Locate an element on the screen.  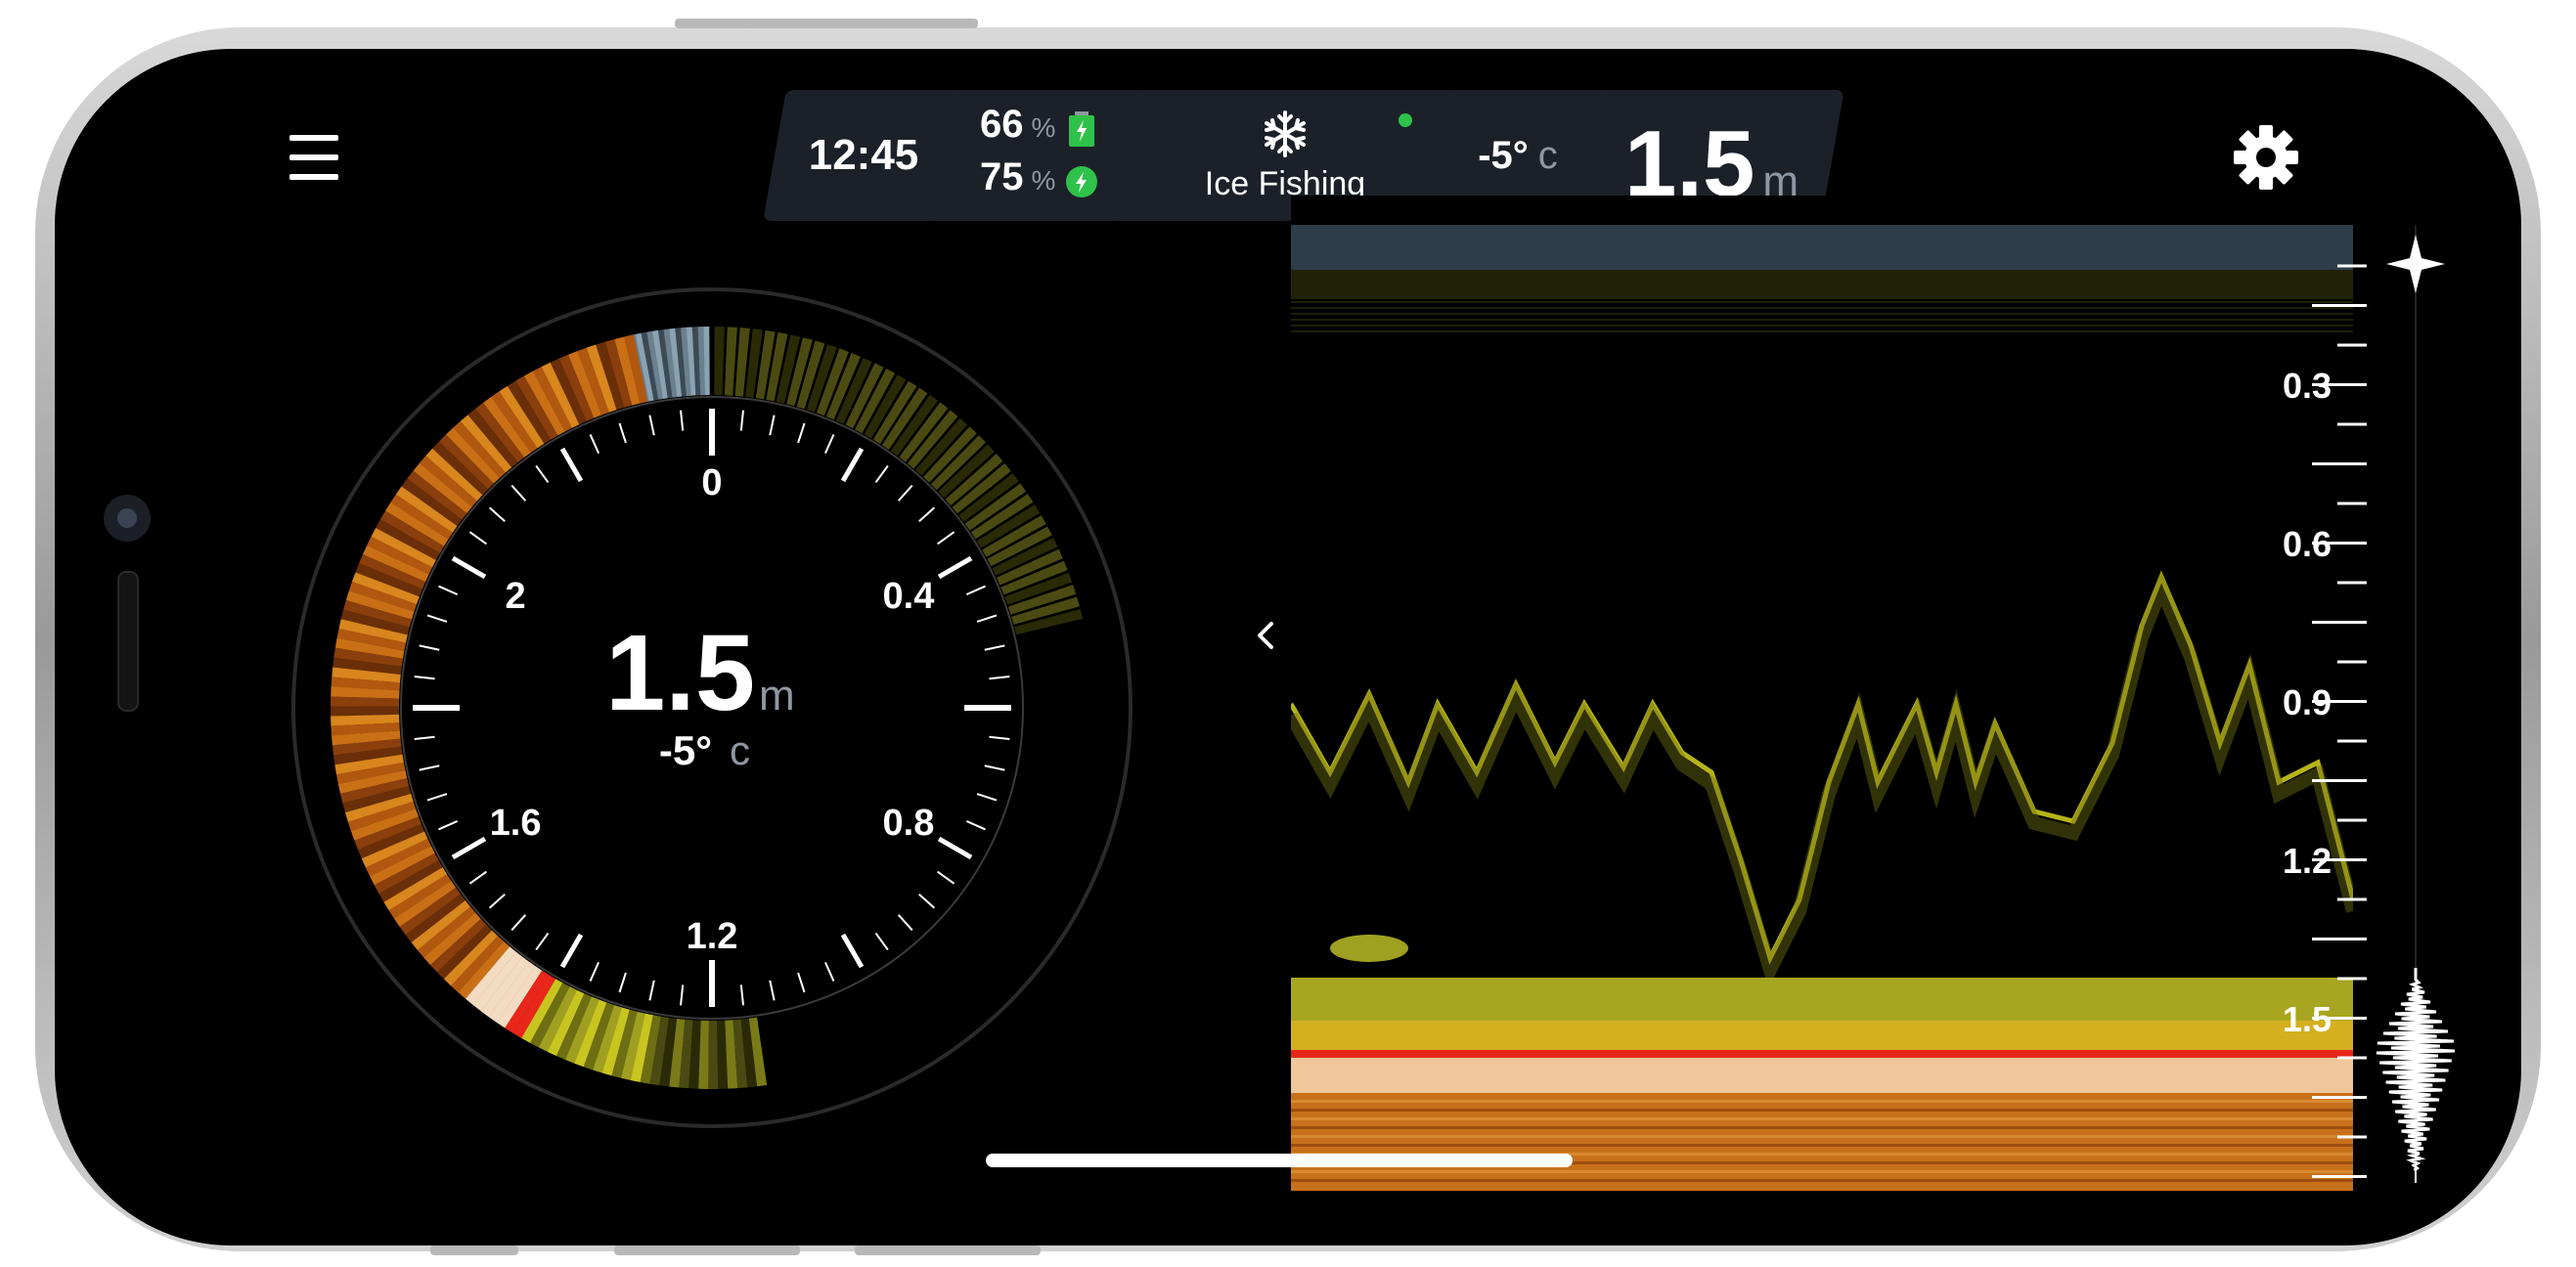
water-temp-unit: c is located at coordinates (1547, 155).